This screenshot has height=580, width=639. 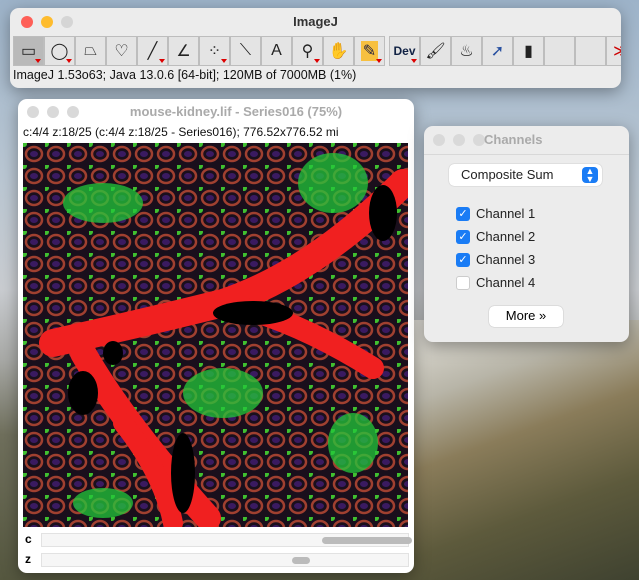 I want to click on line-tool-button: ╱, so click(x=152, y=51).